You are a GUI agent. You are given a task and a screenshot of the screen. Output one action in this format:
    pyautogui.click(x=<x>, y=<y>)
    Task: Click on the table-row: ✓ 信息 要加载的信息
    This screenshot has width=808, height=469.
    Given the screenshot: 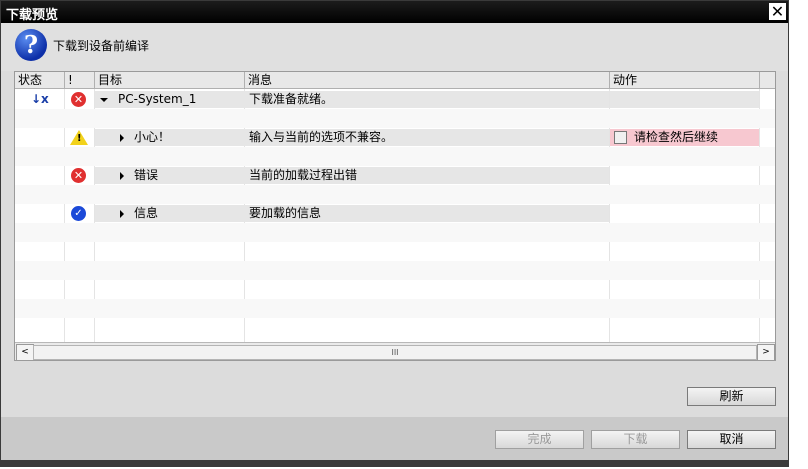 What is the action you would take?
    pyautogui.click(x=395, y=213)
    